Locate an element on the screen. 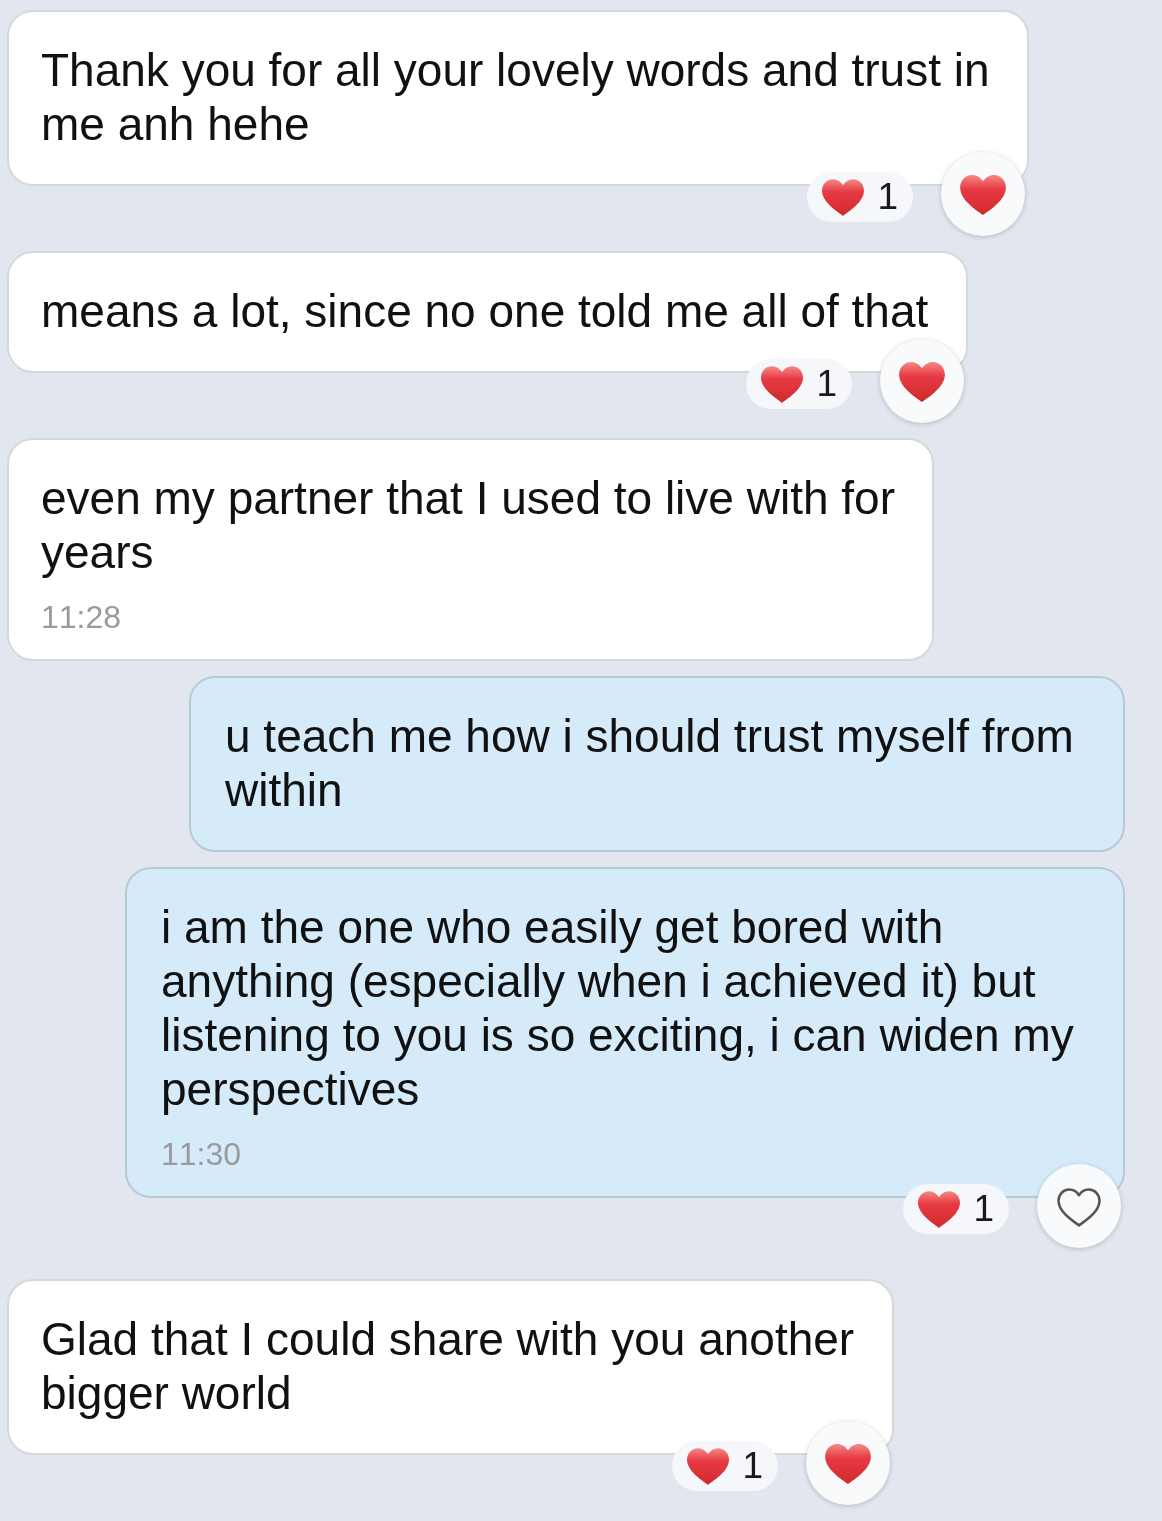 The height and width of the screenshot is (1521, 1162). message-text: u teach me how i should trust myself from within is located at coordinates (650, 763).